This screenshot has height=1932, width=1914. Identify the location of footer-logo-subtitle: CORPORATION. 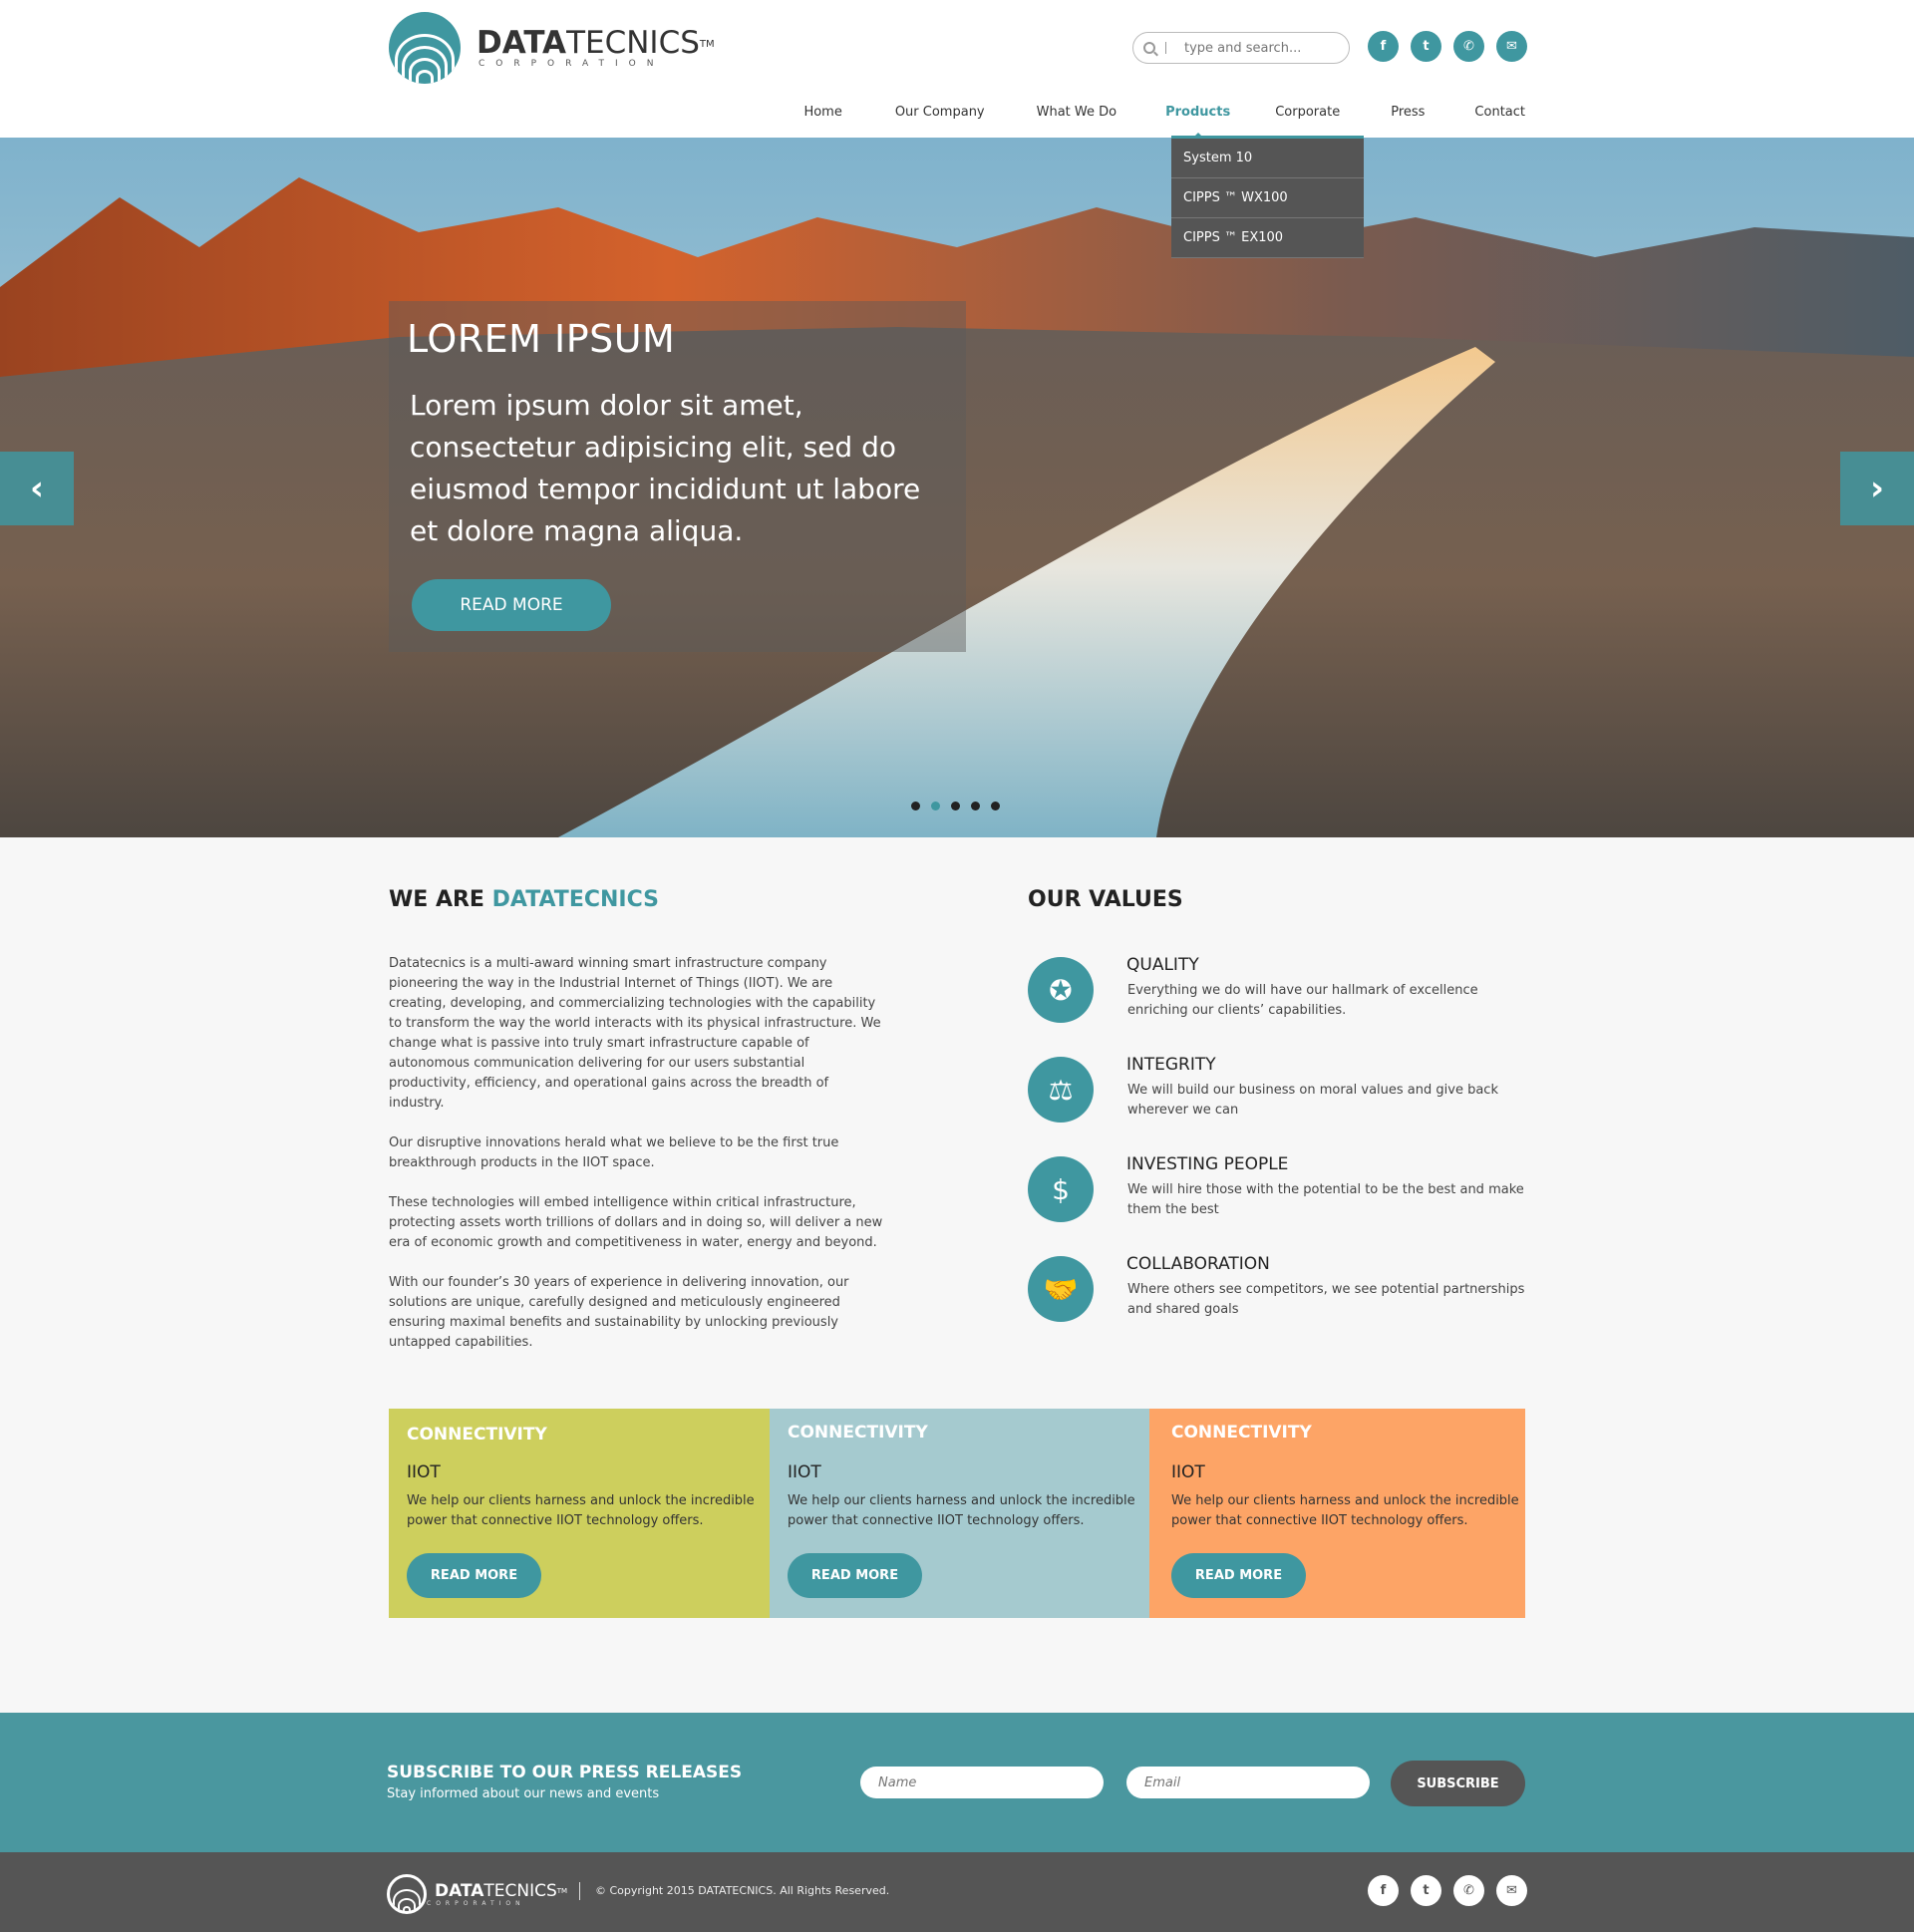
(476, 1903).